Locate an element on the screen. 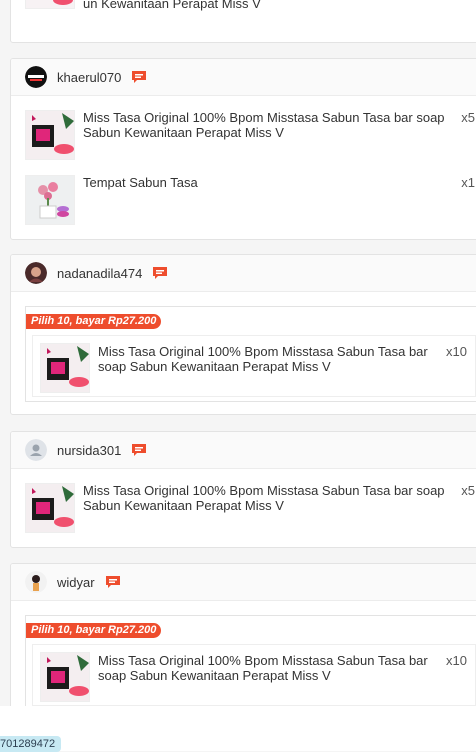  order-header: widyar is located at coordinates (243, 582).